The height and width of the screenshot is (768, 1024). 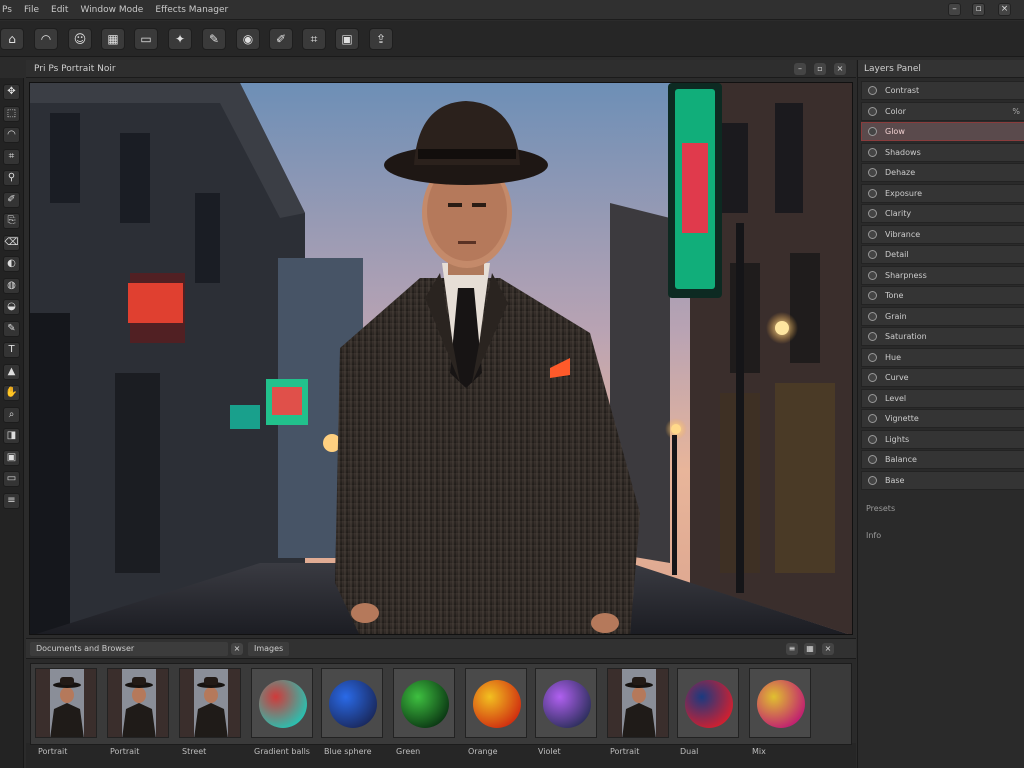 What do you see at coordinates (11, 242) in the screenshot?
I see `eraser-icon: ⌫` at bounding box center [11, 242].